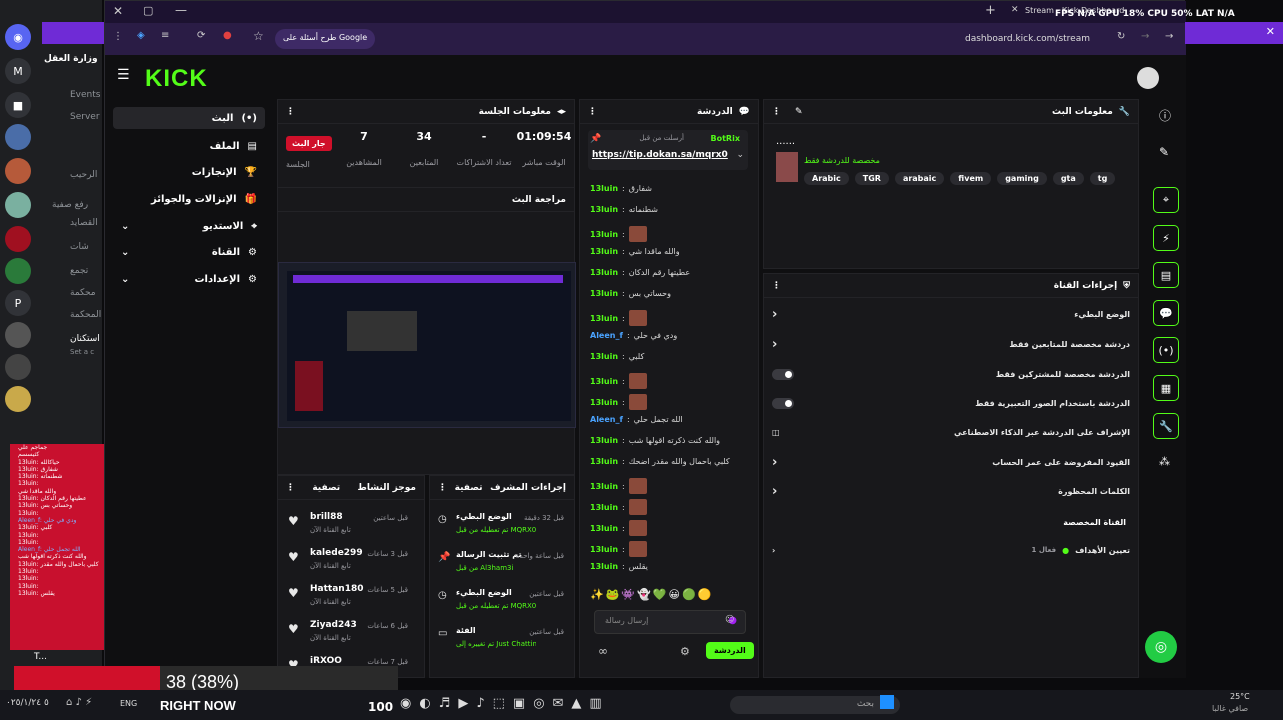 This screenshot has height=720, width=1283. I want to click on help-chat-icon: ◎, so click(1161, 647).